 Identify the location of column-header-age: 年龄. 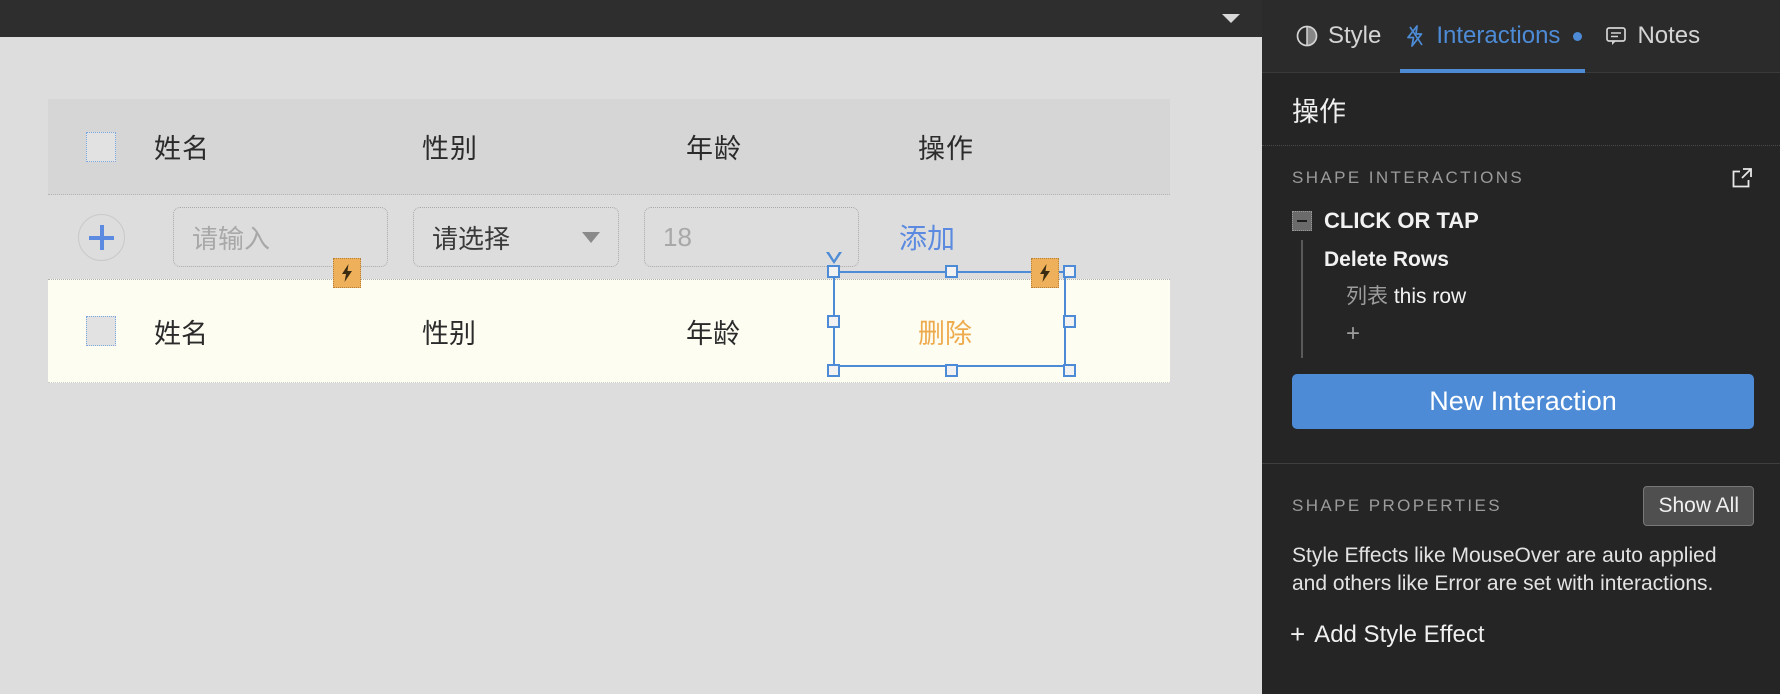
(714, 149).